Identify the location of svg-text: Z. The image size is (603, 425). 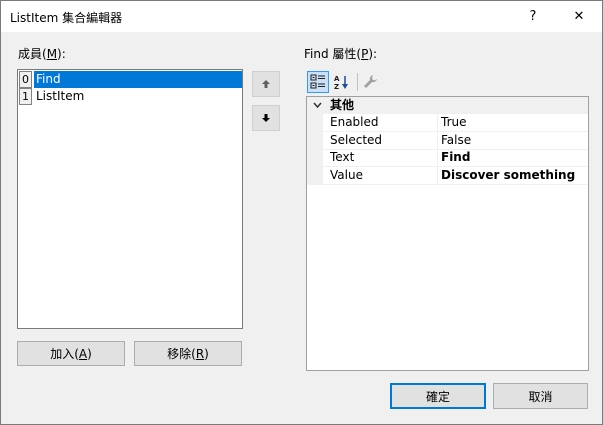
(336, 86).